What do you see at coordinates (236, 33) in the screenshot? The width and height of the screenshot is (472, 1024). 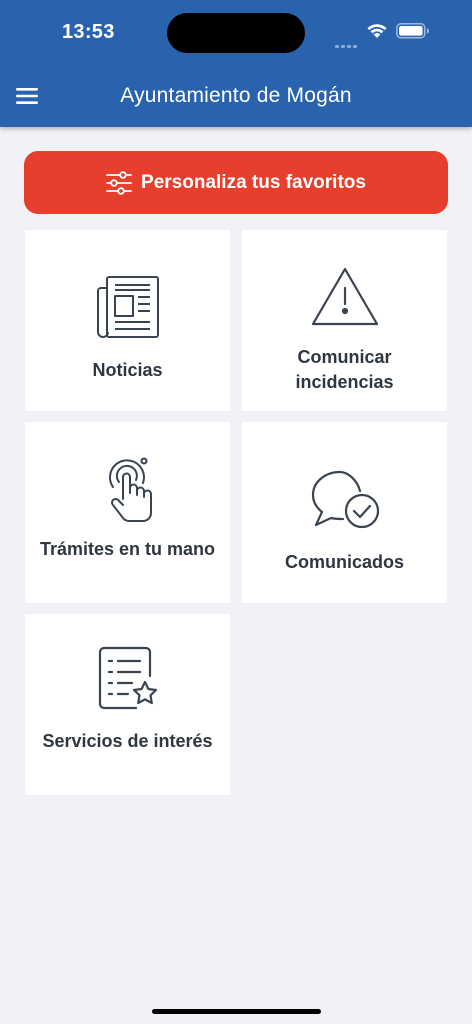 I see `dynamic-island` at bounding box center [236, 33].